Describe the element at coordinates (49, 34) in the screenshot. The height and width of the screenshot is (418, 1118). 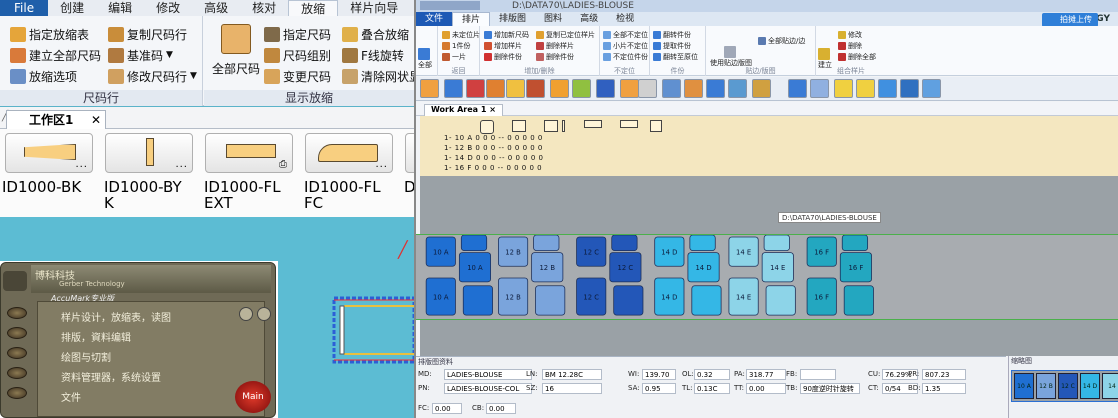
I see `btn-specify-grade-table: 指定放缩表` at that location.